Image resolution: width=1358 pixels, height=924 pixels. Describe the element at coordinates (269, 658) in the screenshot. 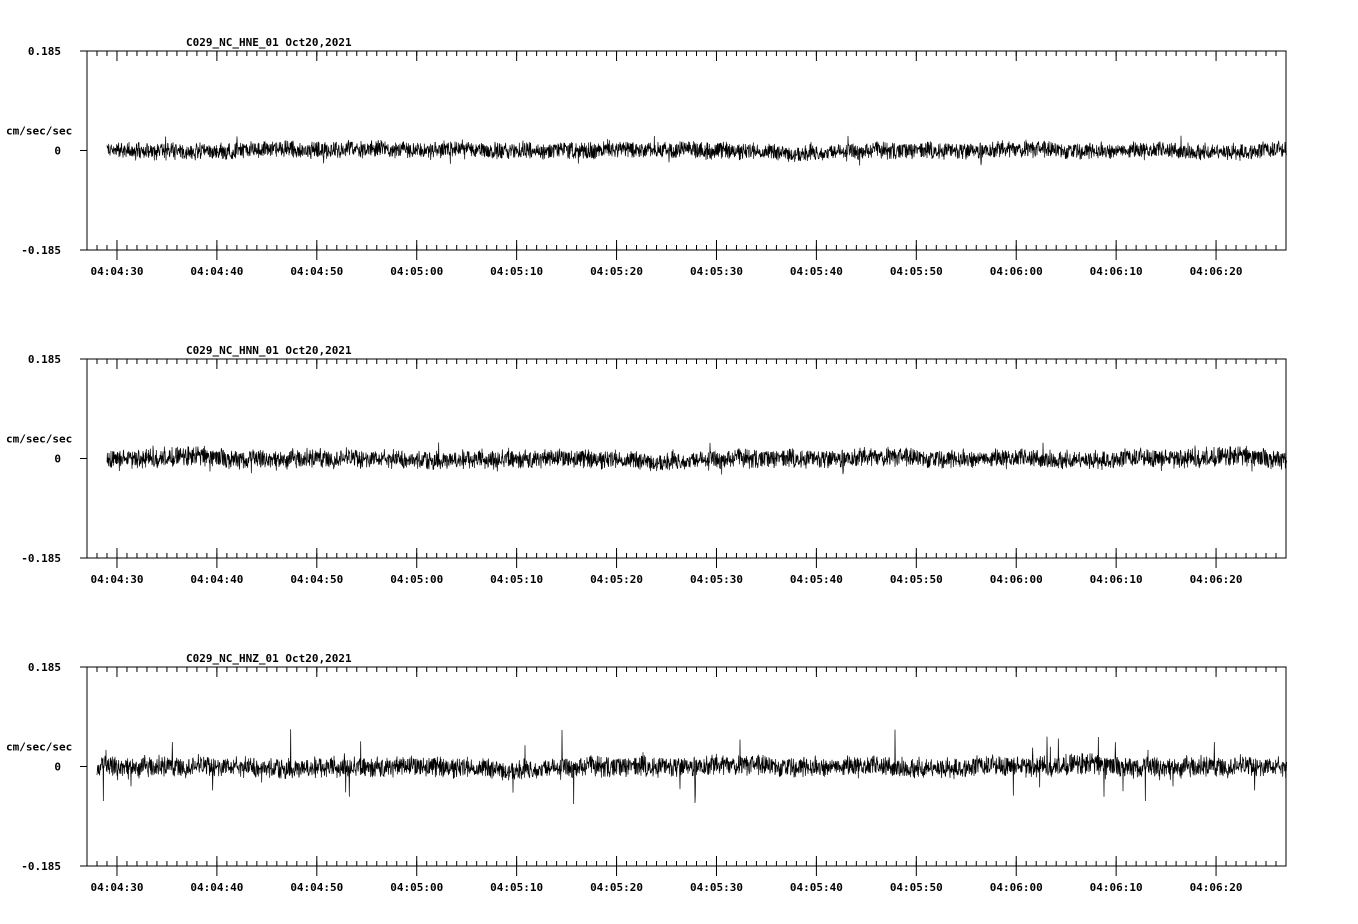

I see `chart-title: C029_NC_HNZ_01 Oct20,2021` at that location.